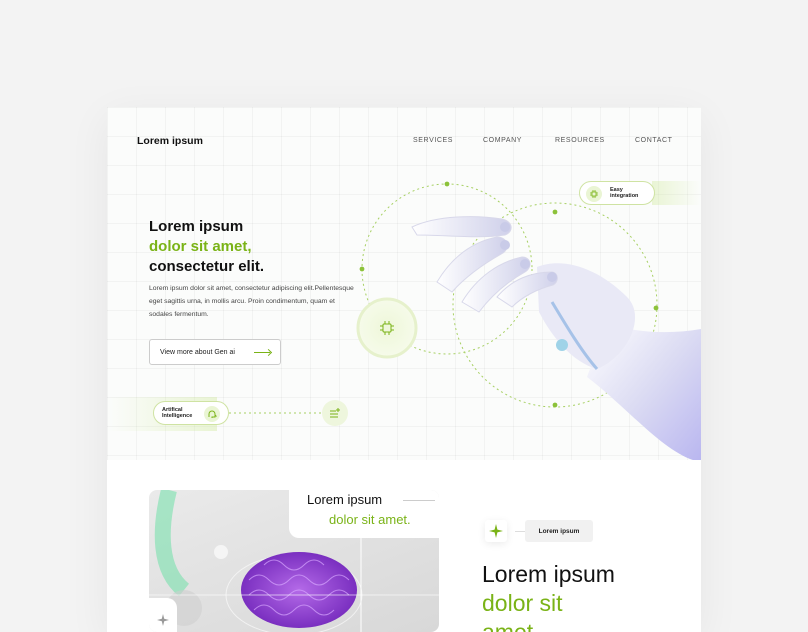 The width and height of the screenshot is (808, 632). I want to click on view-more-label: View more about Gen ai, so click(197, 352).